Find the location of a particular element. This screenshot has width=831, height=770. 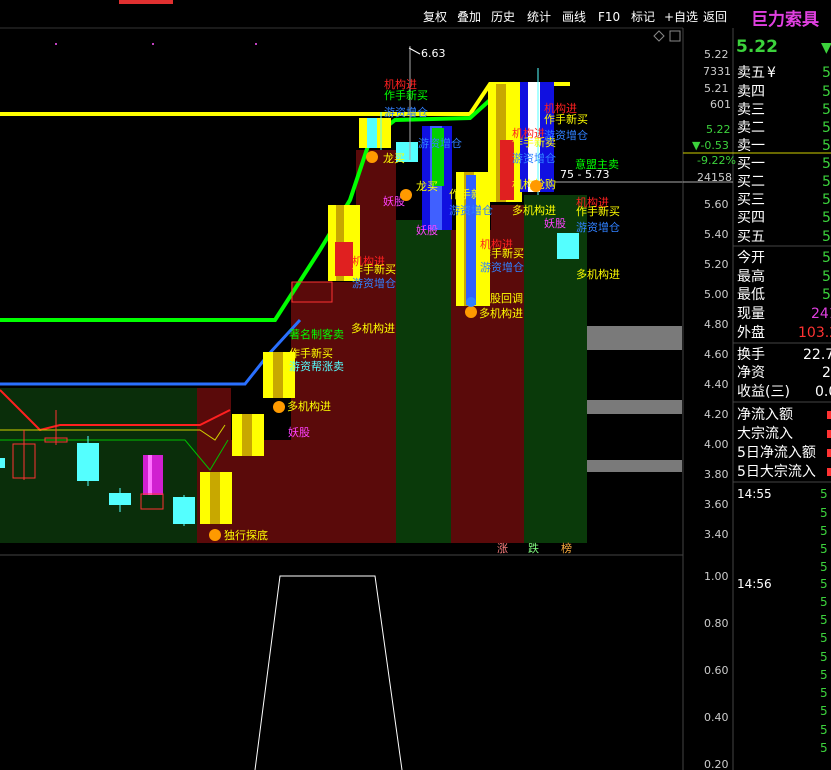

label-youzi-8: 游资增仓 is located at coordinates (598, 227).